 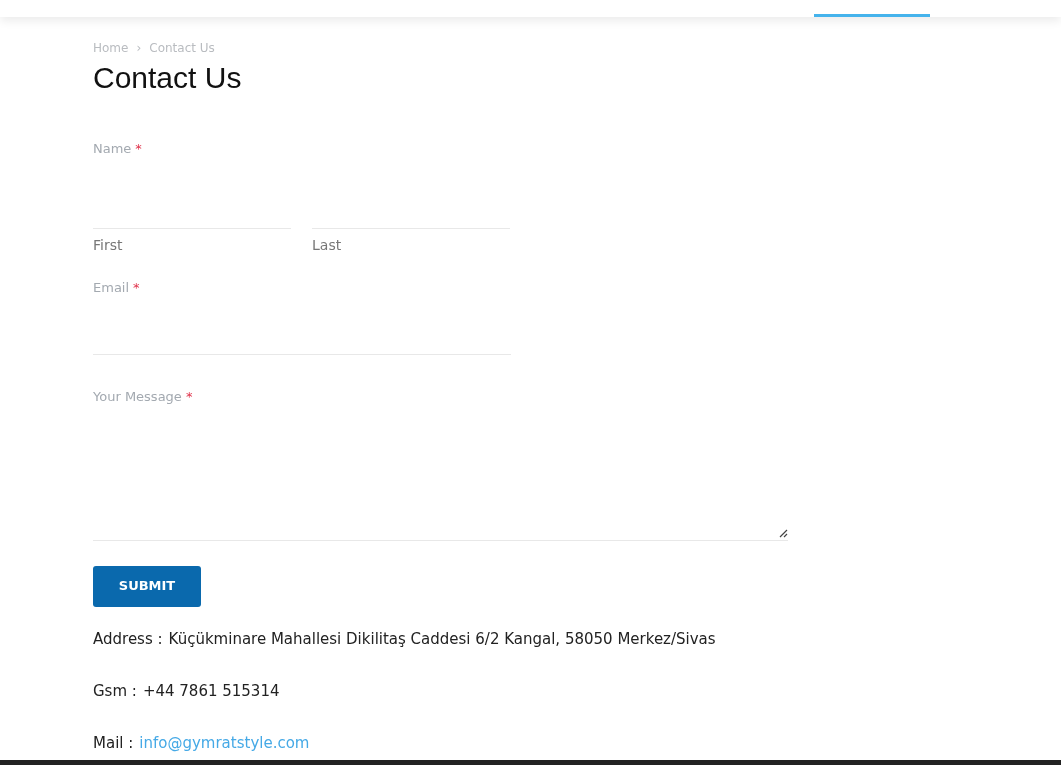 I want to click on email-link: info@gymratstyle.com, so click(x=224, y=742).